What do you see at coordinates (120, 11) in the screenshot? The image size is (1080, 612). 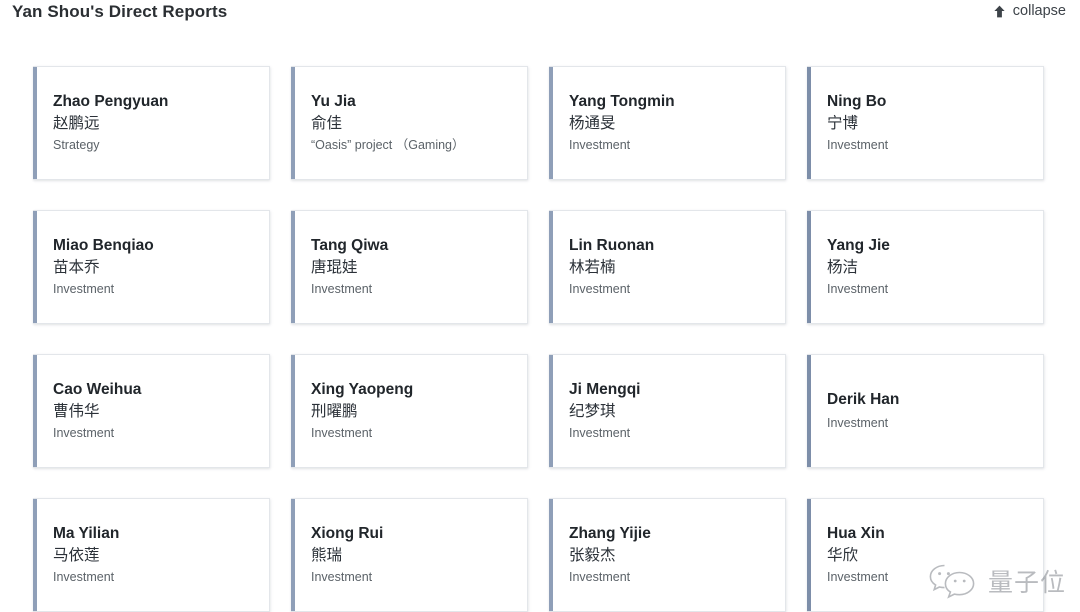 I see `page-title: Yan Shou's Direct Reports` at bounding box center [120, 11].